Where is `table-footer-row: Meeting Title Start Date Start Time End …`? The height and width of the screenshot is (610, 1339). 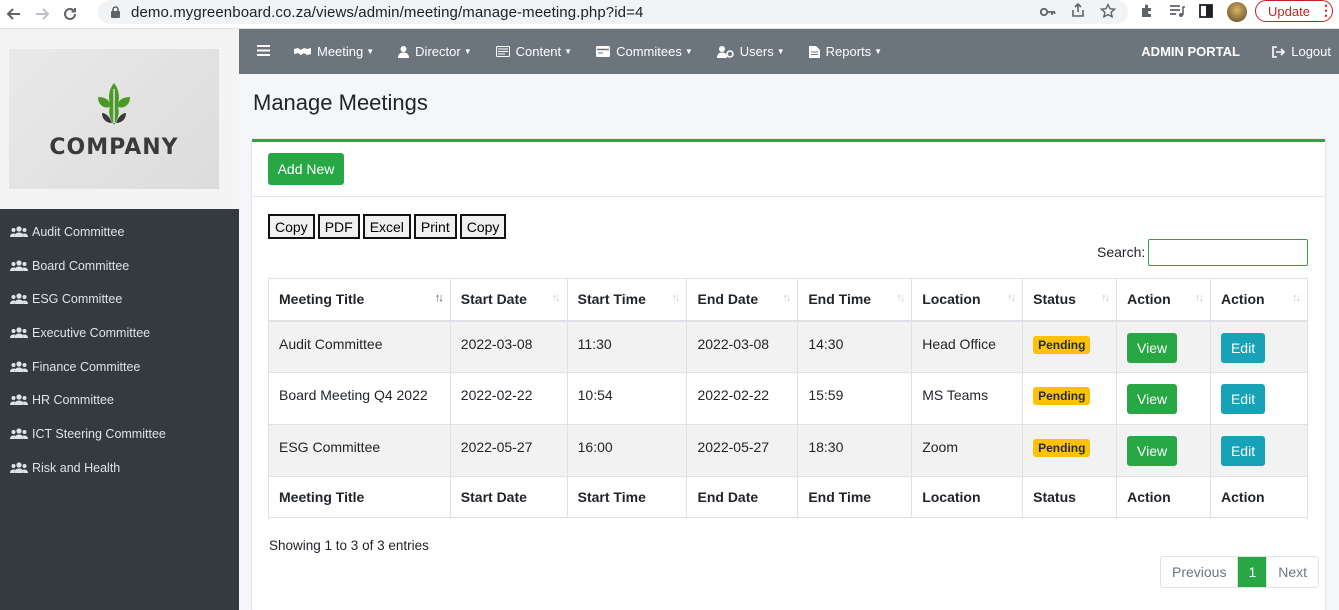
table-footer-row: Meeting Title Start Date Start Time End … is located at coordinates (788, 497).